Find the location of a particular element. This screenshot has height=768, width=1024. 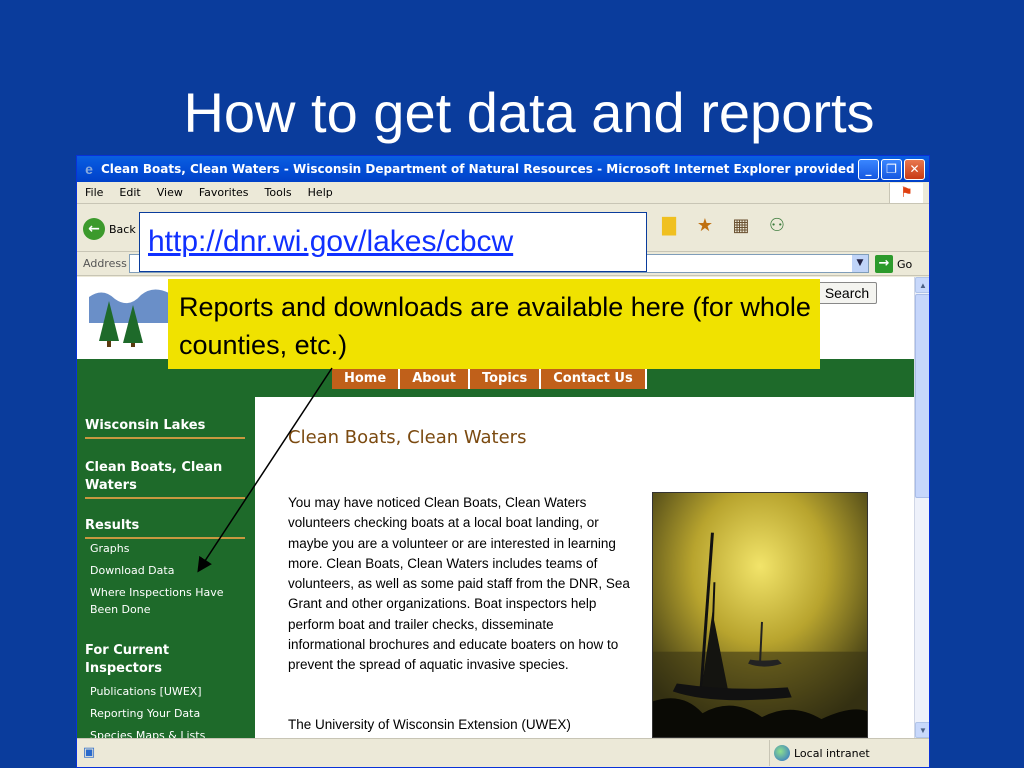

address-label: Address is located at coordinates (105, 263).